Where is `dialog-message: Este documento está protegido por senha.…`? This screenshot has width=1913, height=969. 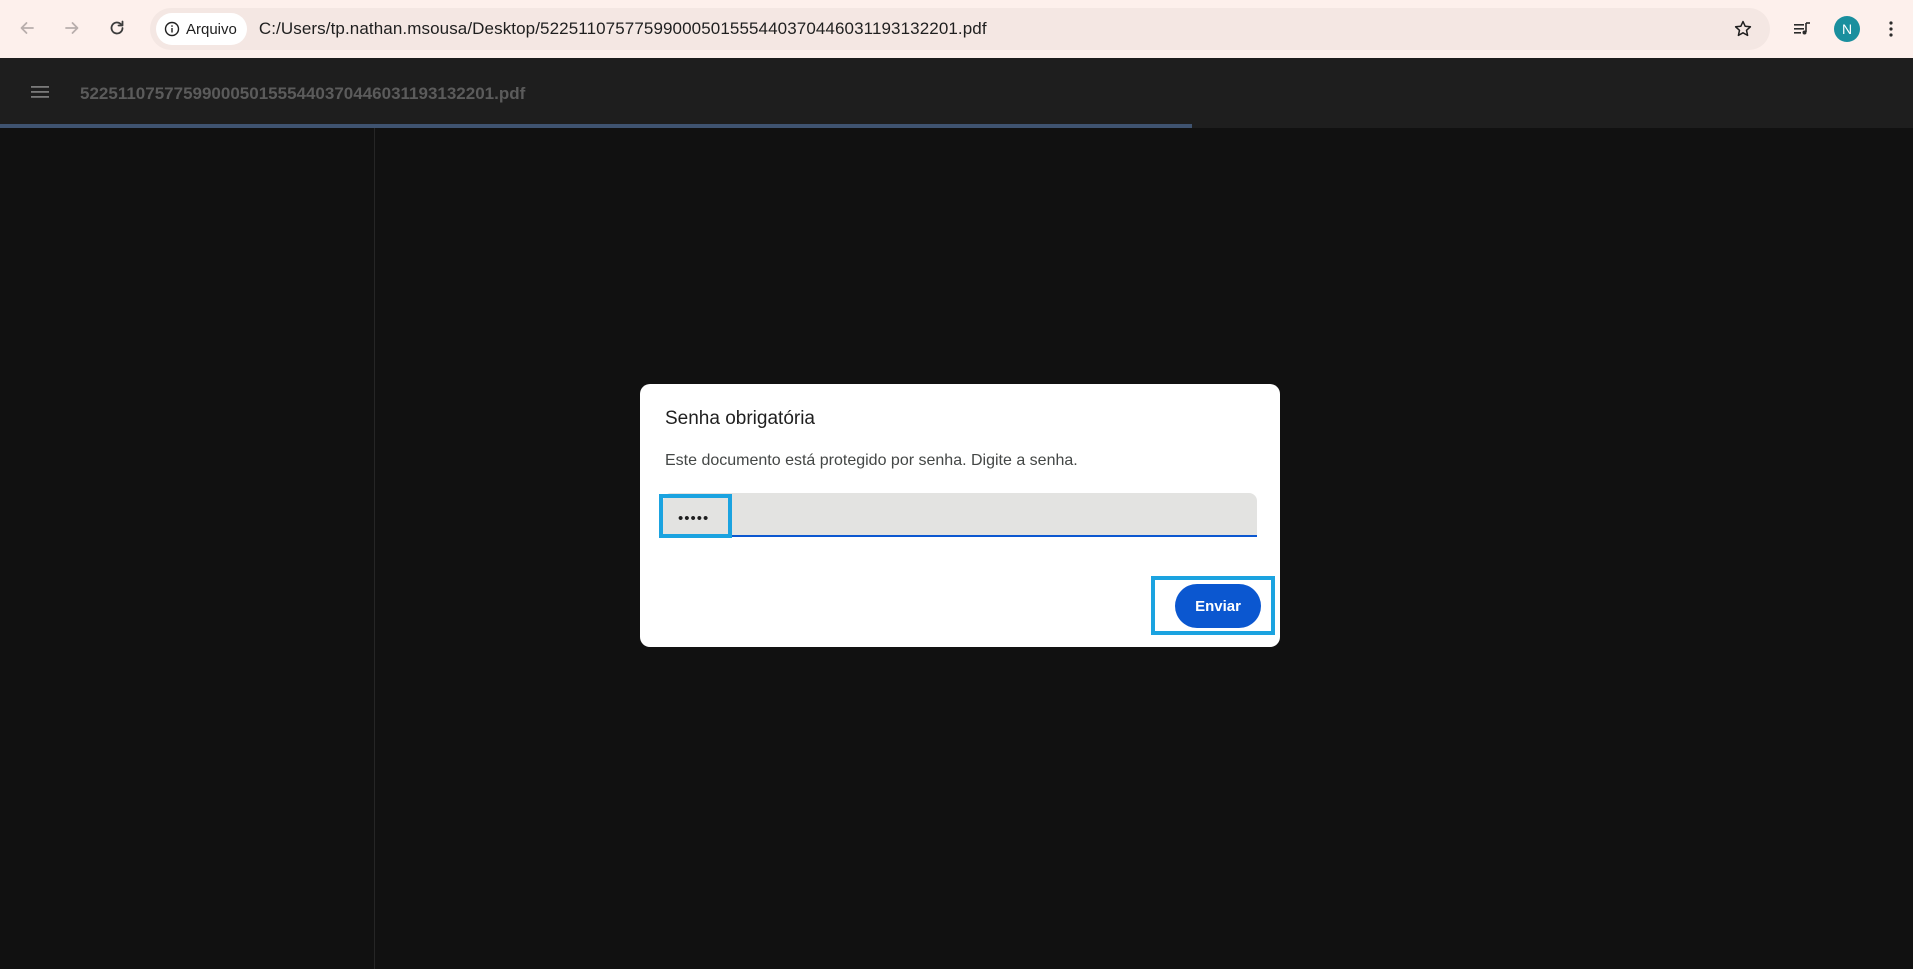 dialog-message: Este documento está protegido por senha.… is located at coordinates (871, 460).